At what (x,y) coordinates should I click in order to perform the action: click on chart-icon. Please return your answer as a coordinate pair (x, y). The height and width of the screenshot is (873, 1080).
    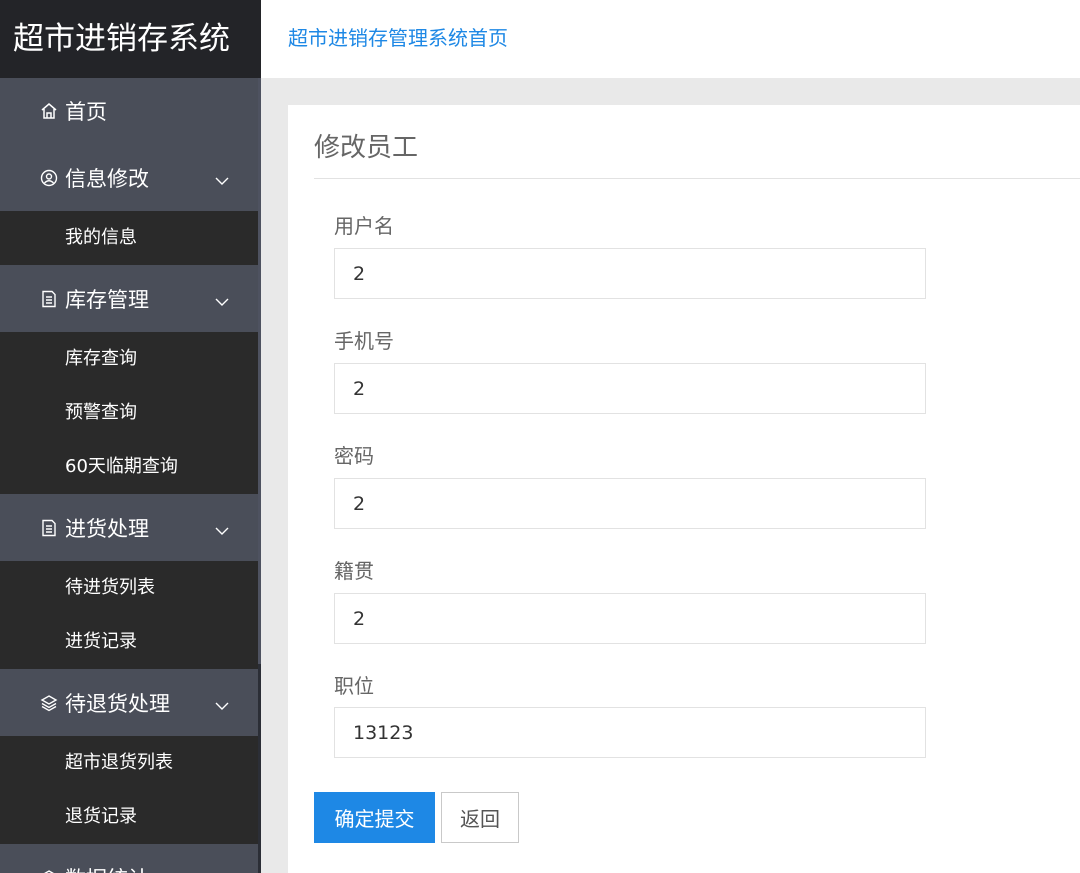
    Looking at the image, I should click on (49, 870).